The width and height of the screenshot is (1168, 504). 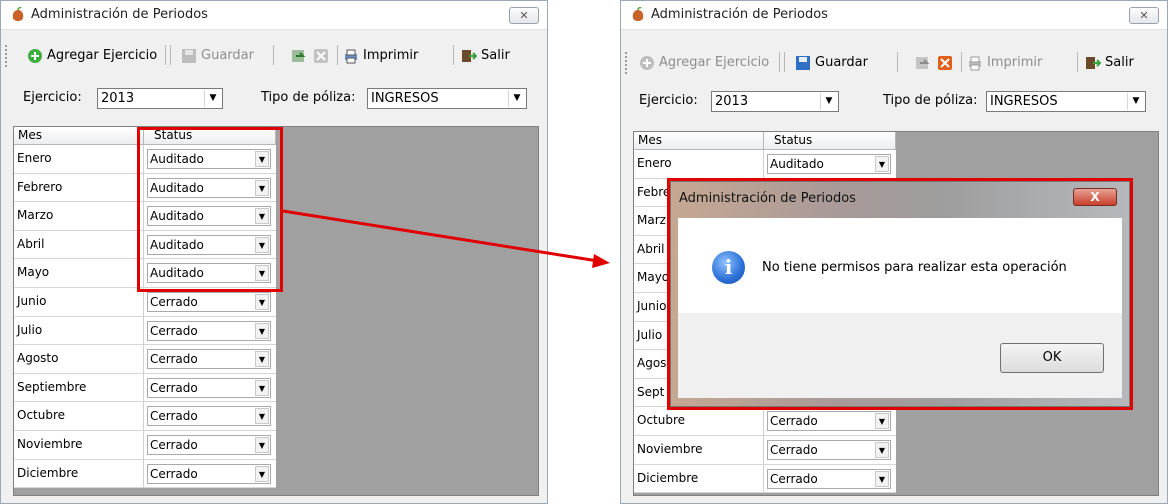 I want to click on add-icon, so click(x=647, y=62).